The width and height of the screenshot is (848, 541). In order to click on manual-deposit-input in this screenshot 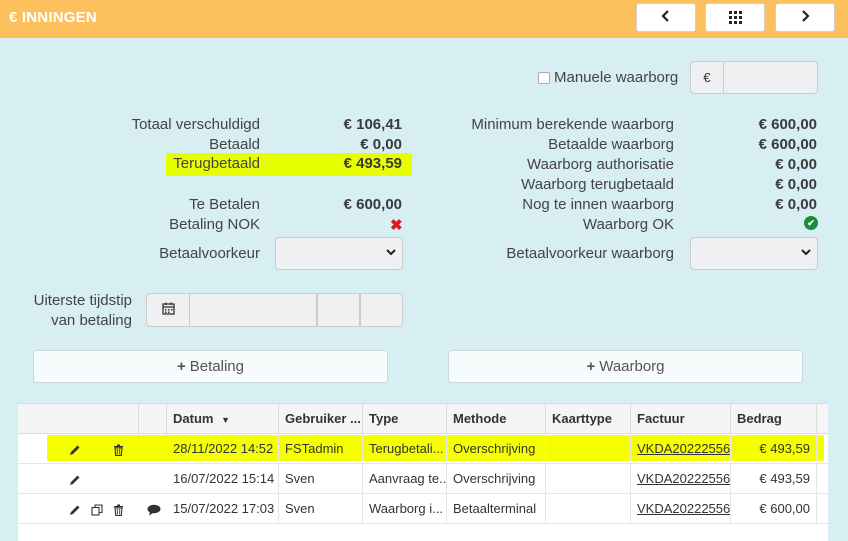, I will do `click(770, 77)`.